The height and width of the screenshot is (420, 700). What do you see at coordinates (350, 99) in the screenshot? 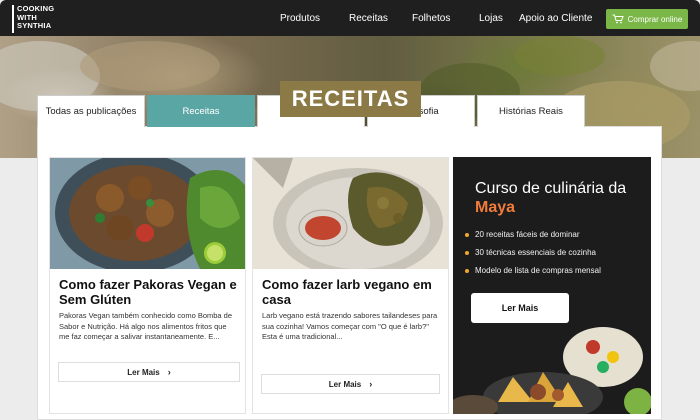
I see `page-title: RECEITAS` at bounding box center [350, 99].